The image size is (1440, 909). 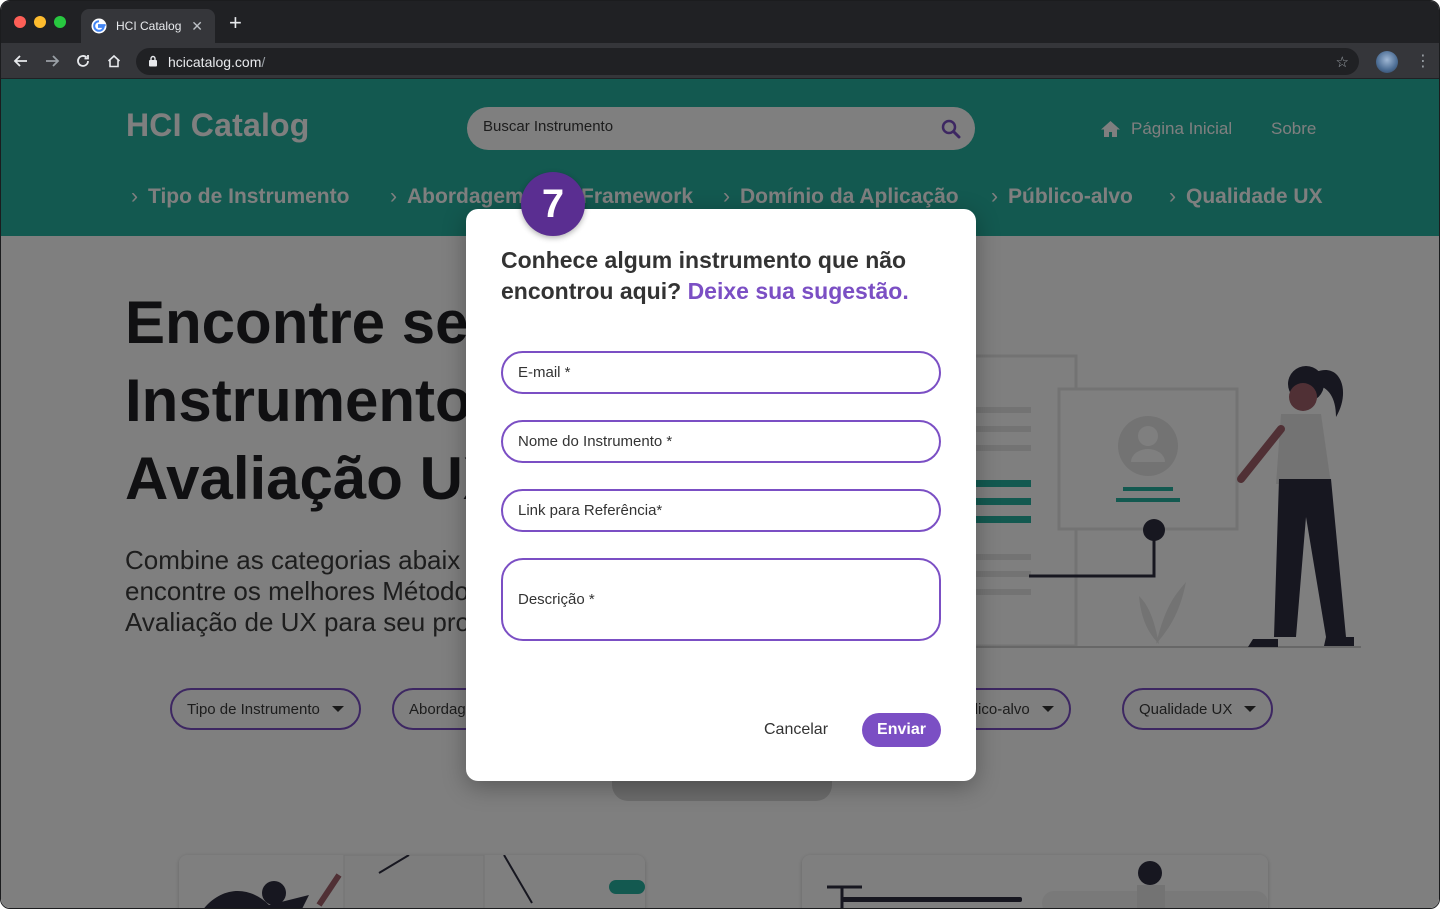 I want to click on back-arrow-icon, so click(x=21, y=61).